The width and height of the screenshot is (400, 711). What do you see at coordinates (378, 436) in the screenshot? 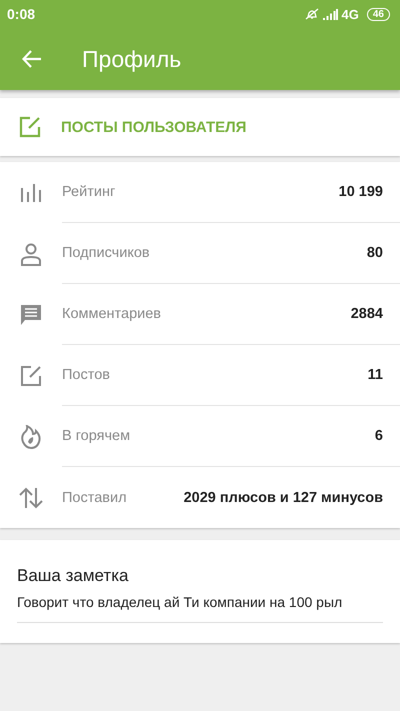
I see `stat-value: 6` at bounding box center [378, 436].